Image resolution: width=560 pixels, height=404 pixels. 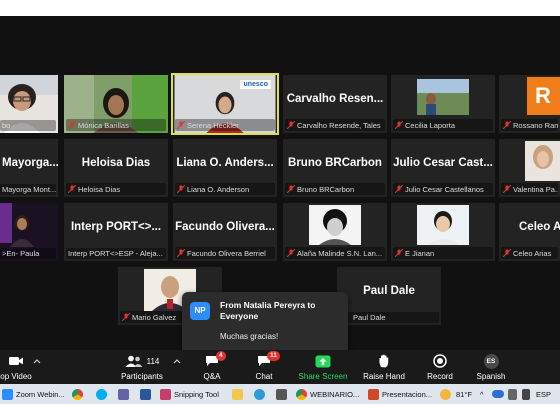 I want to click on participant-tile: Heloisa Dias Heloisa Dias, so click(x=116, y=168).